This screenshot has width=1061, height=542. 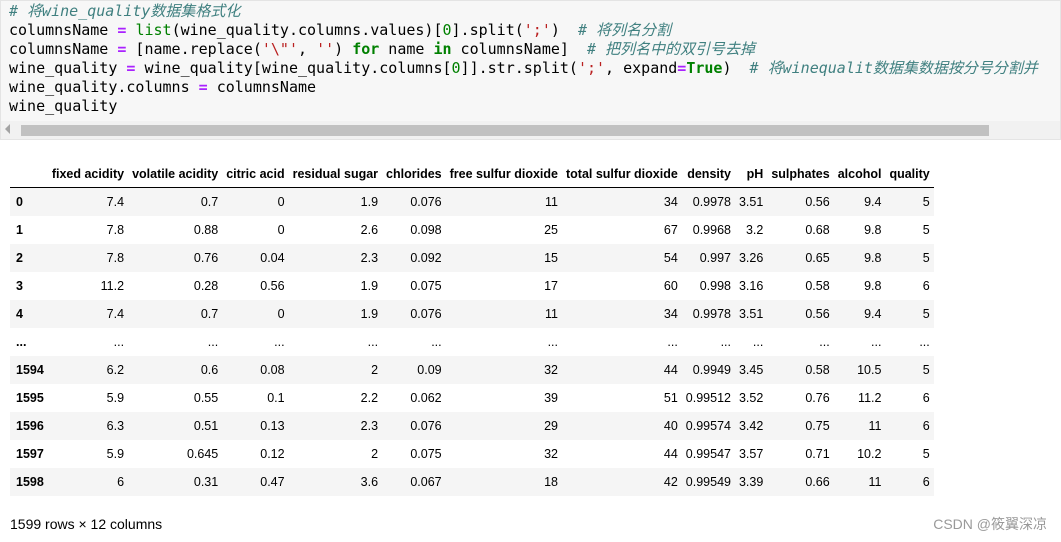 I want to click on table-cell: 0.28, so click(x=206, y=286).